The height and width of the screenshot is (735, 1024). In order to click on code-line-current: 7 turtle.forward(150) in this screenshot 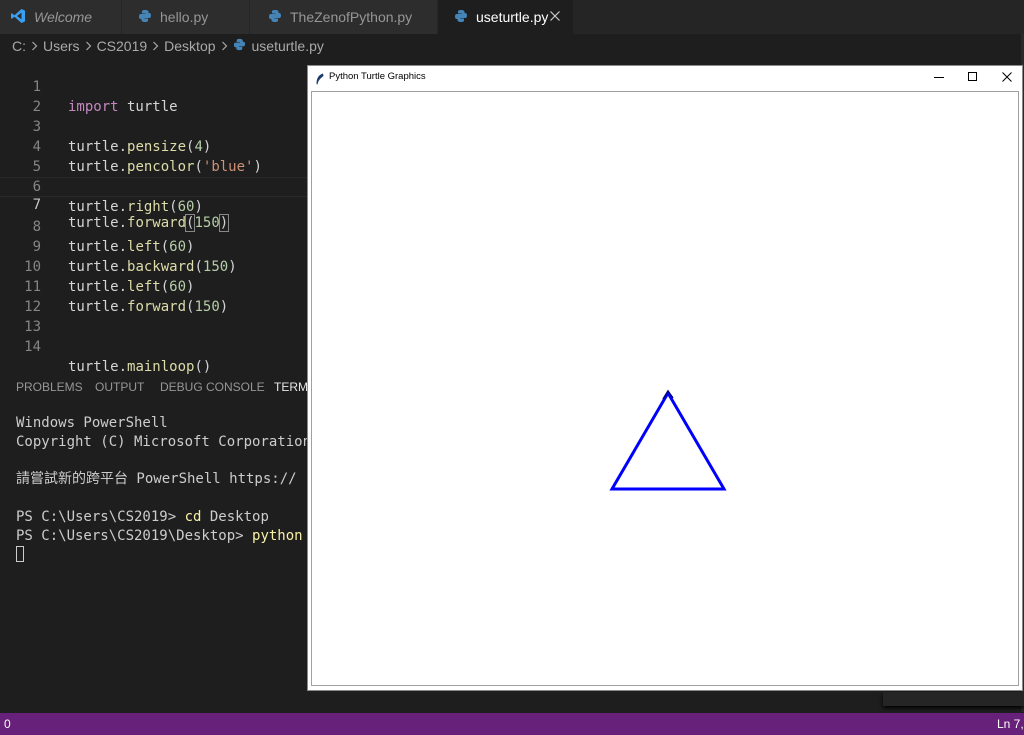, I will do `click(154, 204)`.